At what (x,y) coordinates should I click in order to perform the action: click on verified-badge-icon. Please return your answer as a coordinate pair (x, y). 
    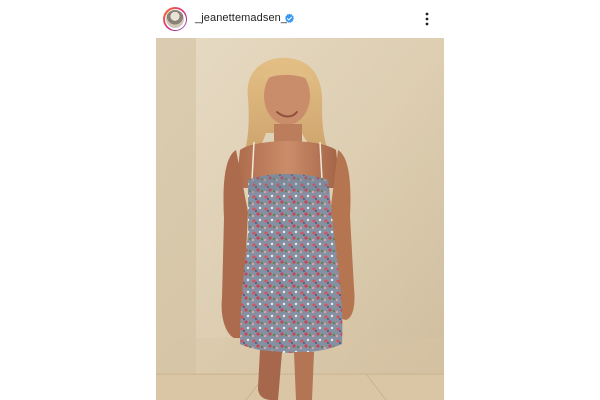
    Looking at the image, I should click on (289, 18).